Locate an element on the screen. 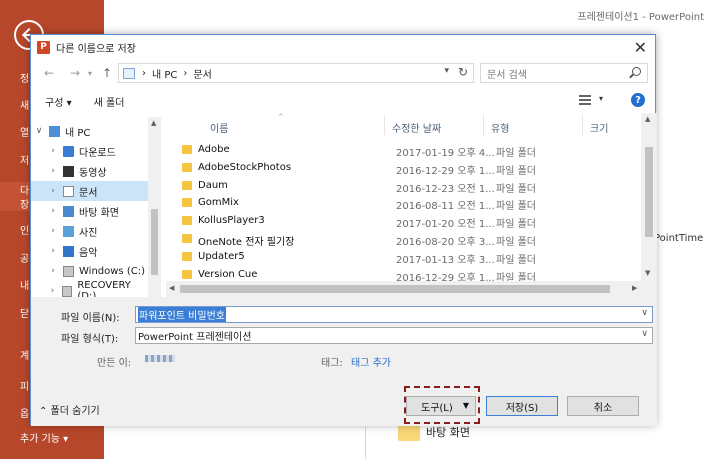 This screenshot has height=459, width=720. background-folder-label: 바탕 화면 is located at coordinates (448, 432).